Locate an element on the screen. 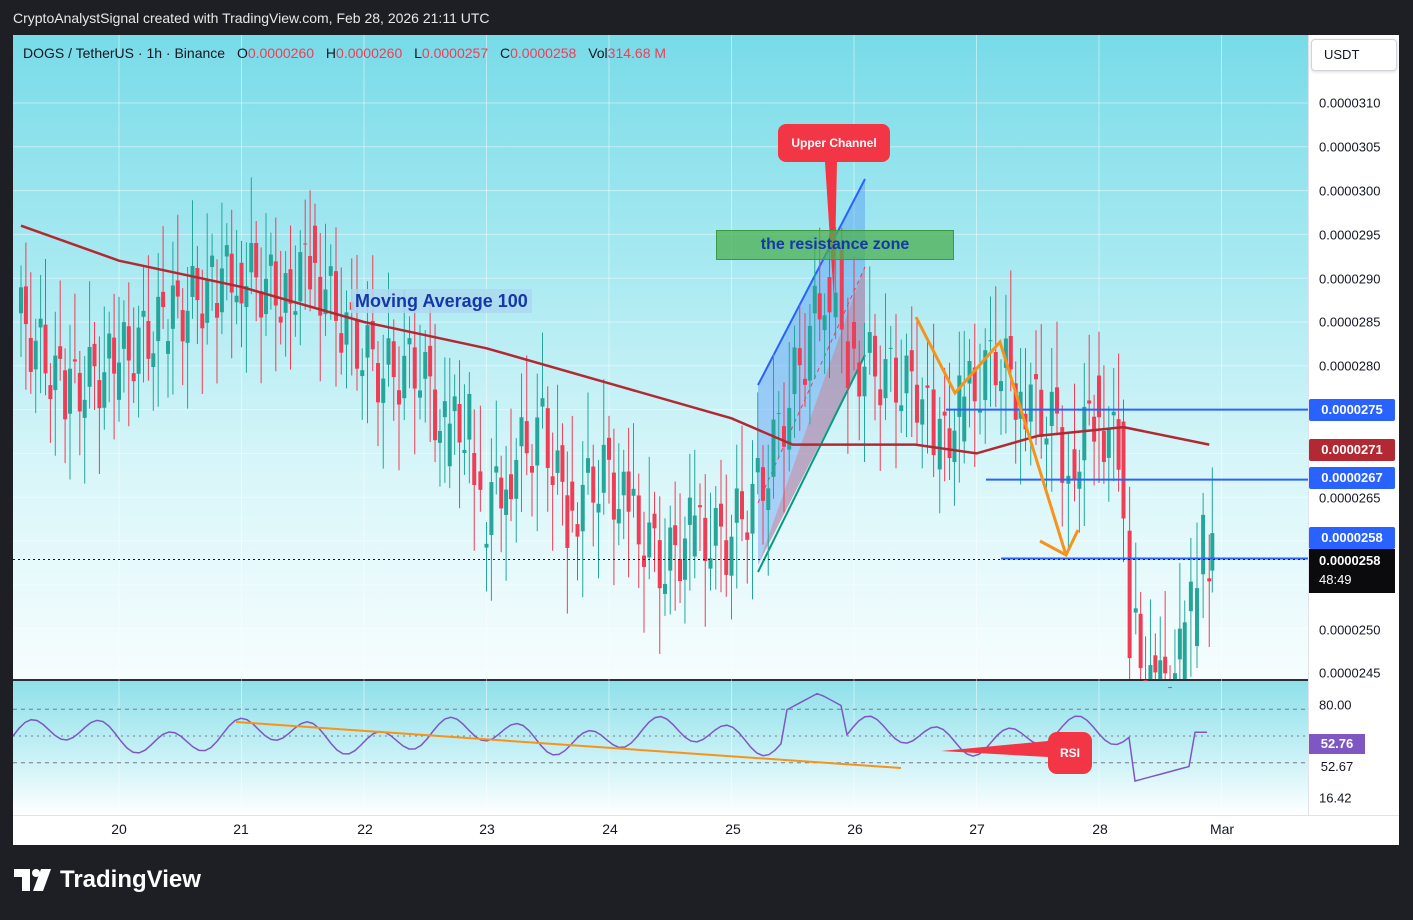 This screenshot has height=920, width=1413. resistance-zone: the resistance zone is located at coordinates (835, 245).